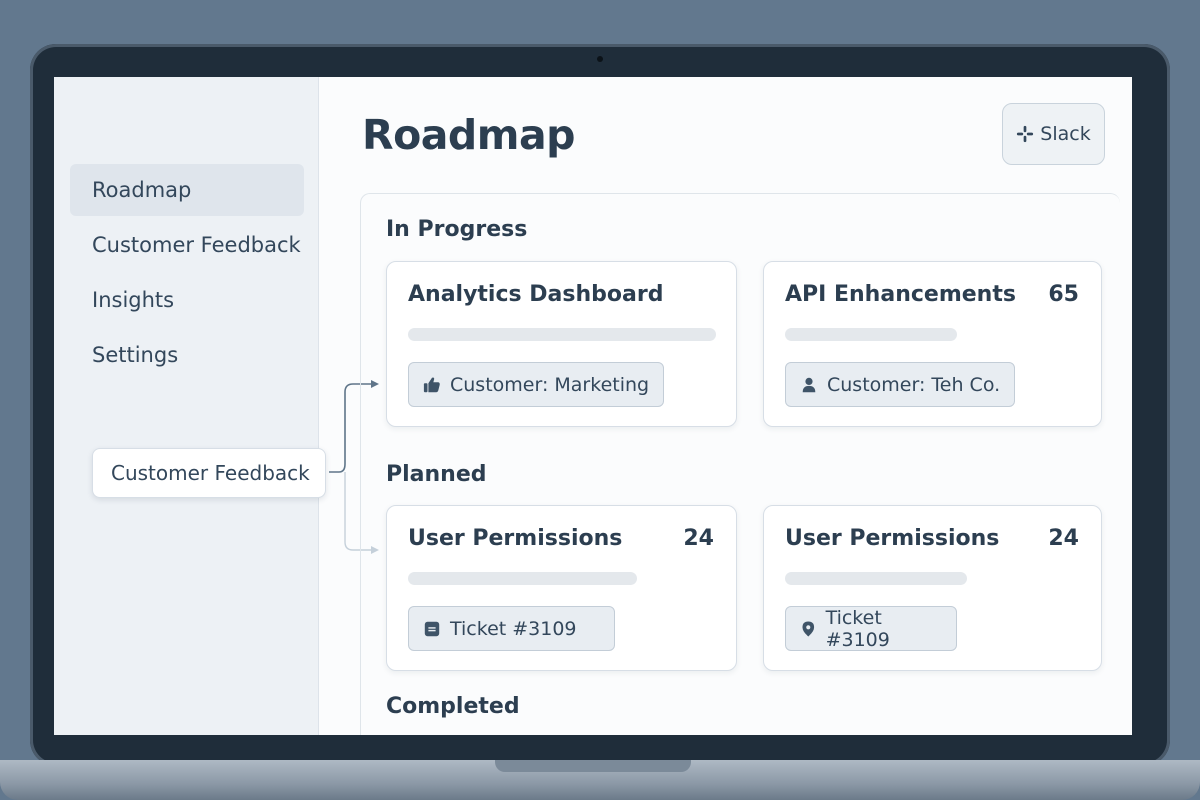 This screenshot has height=800, width=1200. I want to click on page-title: Roadmap, so click(469, 135).